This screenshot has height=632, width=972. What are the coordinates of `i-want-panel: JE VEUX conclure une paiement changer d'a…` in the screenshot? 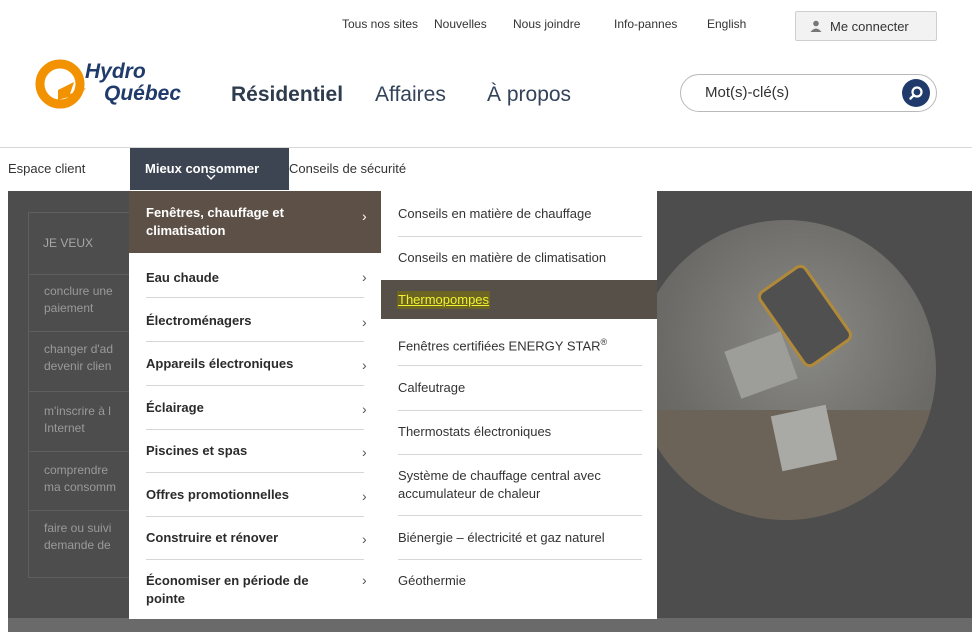 It's located at (83, 395).